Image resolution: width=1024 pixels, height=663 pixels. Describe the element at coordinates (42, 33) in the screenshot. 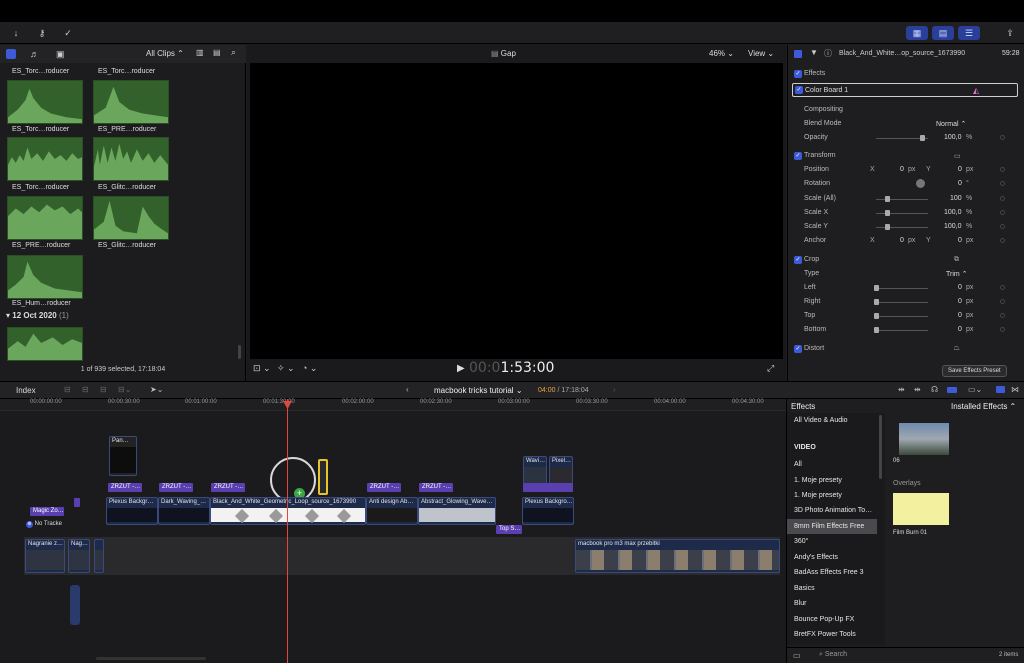

I see `keyword-icon: ⚷` at that location.